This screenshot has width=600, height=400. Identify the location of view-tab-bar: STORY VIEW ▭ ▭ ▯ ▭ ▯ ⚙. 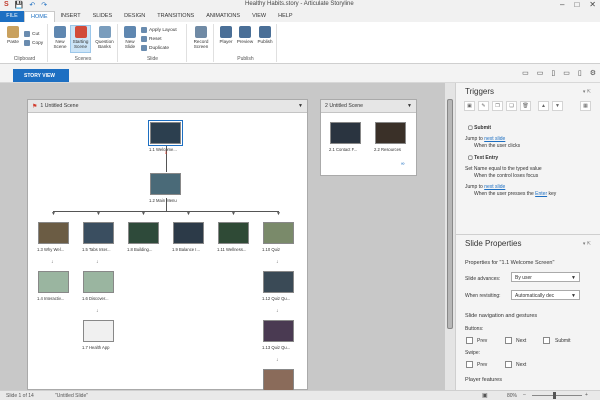
(300, 73).